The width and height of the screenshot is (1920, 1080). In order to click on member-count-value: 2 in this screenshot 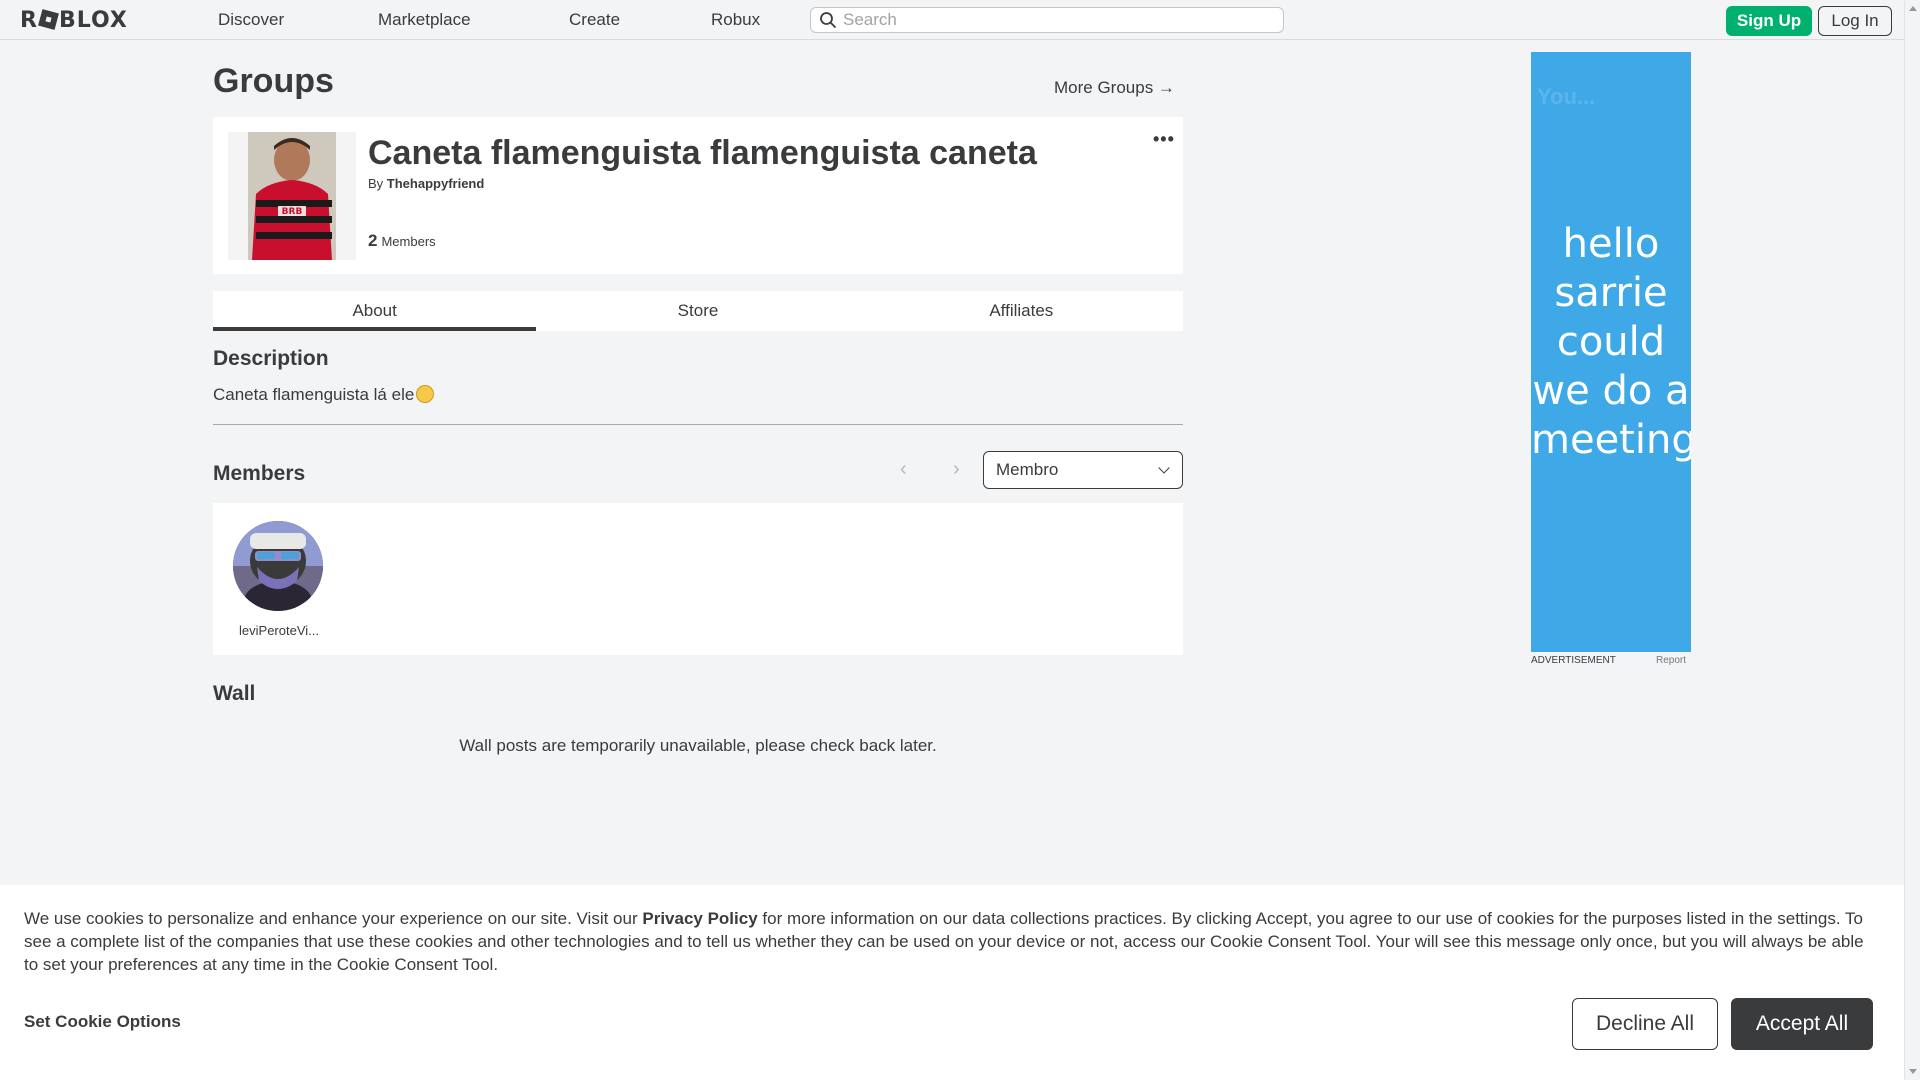, I will do `click(373, 240)`.